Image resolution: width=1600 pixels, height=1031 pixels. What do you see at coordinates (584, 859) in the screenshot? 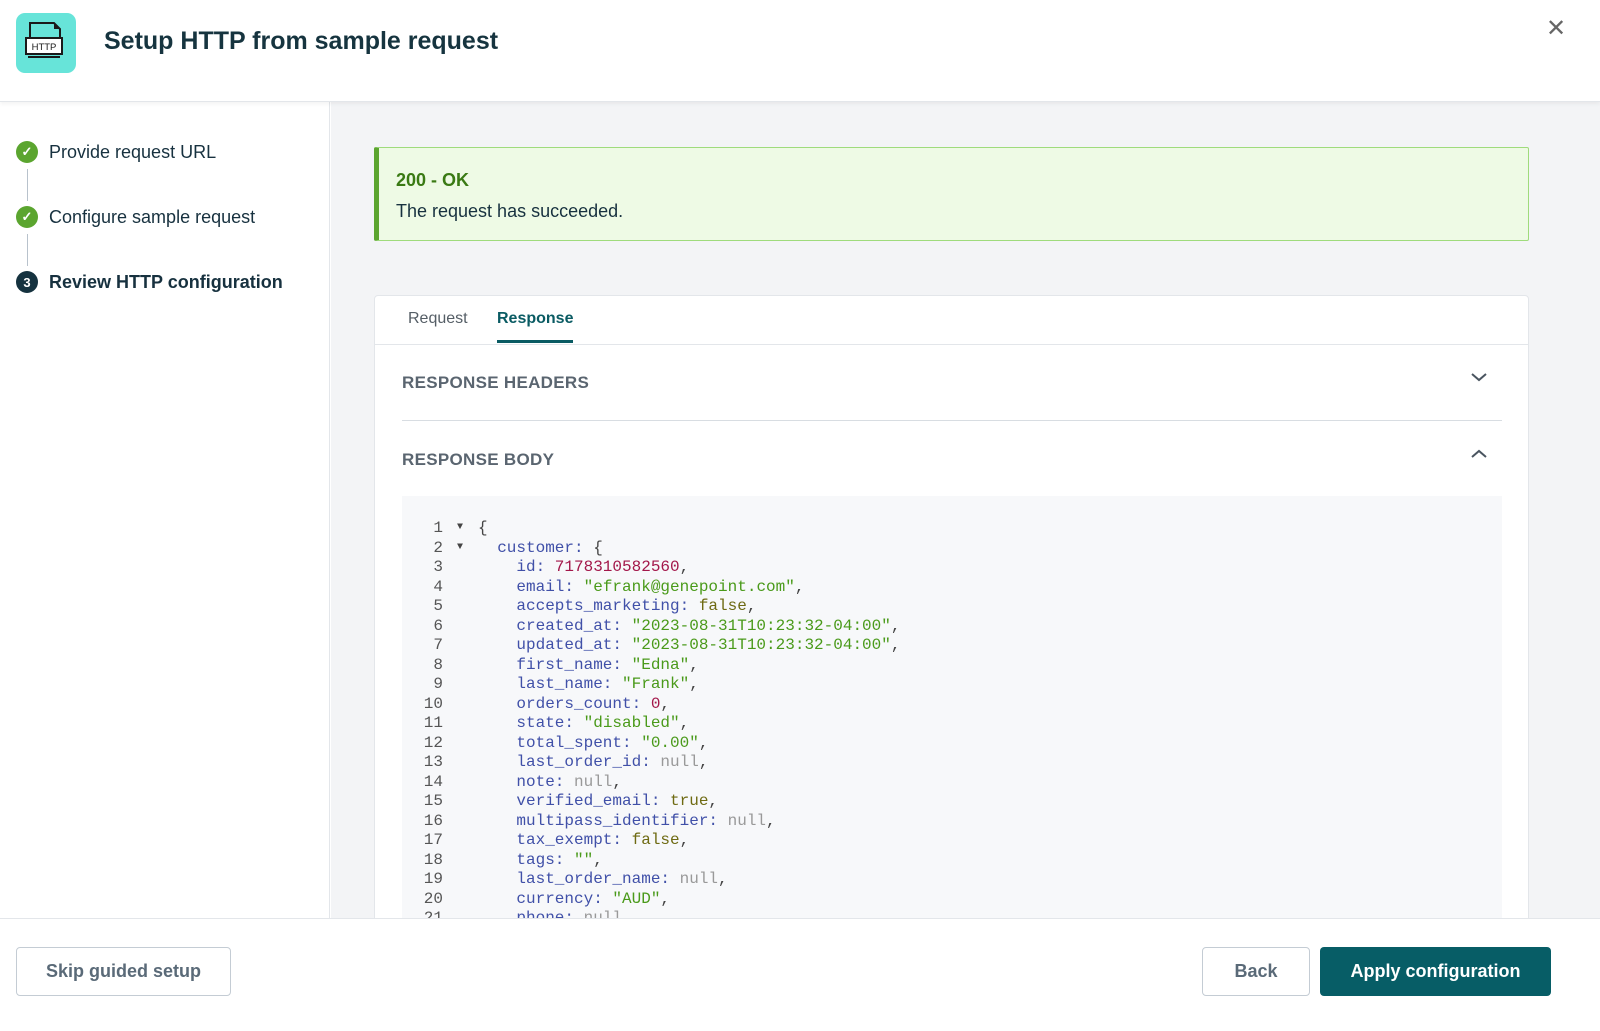
I see `code-token: ""` at bounding box center [584, 859].